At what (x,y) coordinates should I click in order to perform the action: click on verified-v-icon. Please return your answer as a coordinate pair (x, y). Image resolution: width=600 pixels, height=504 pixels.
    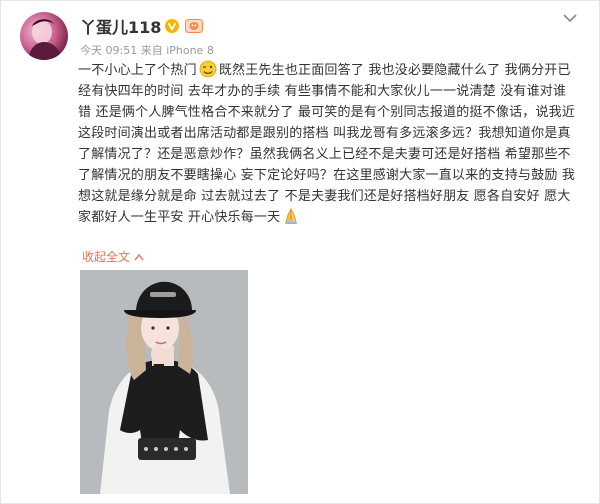
    Looking at the image, I should click on (172, 26).